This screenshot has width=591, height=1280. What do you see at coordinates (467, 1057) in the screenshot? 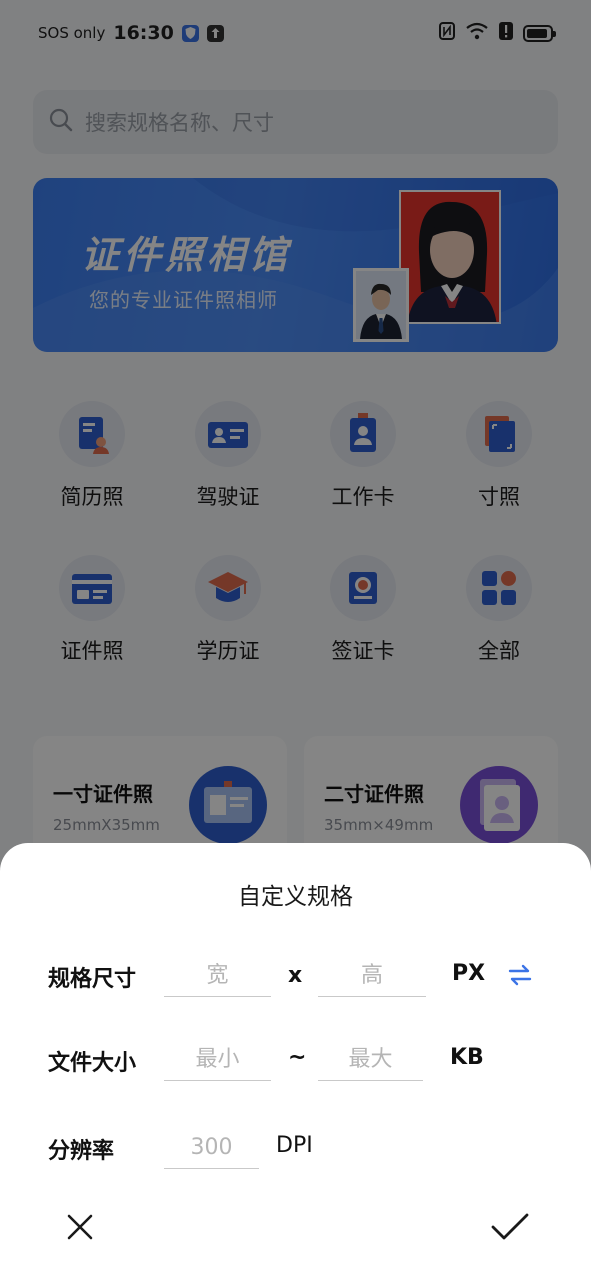
I see `file-size-unit: KB` at bounding box center [467, 1057].